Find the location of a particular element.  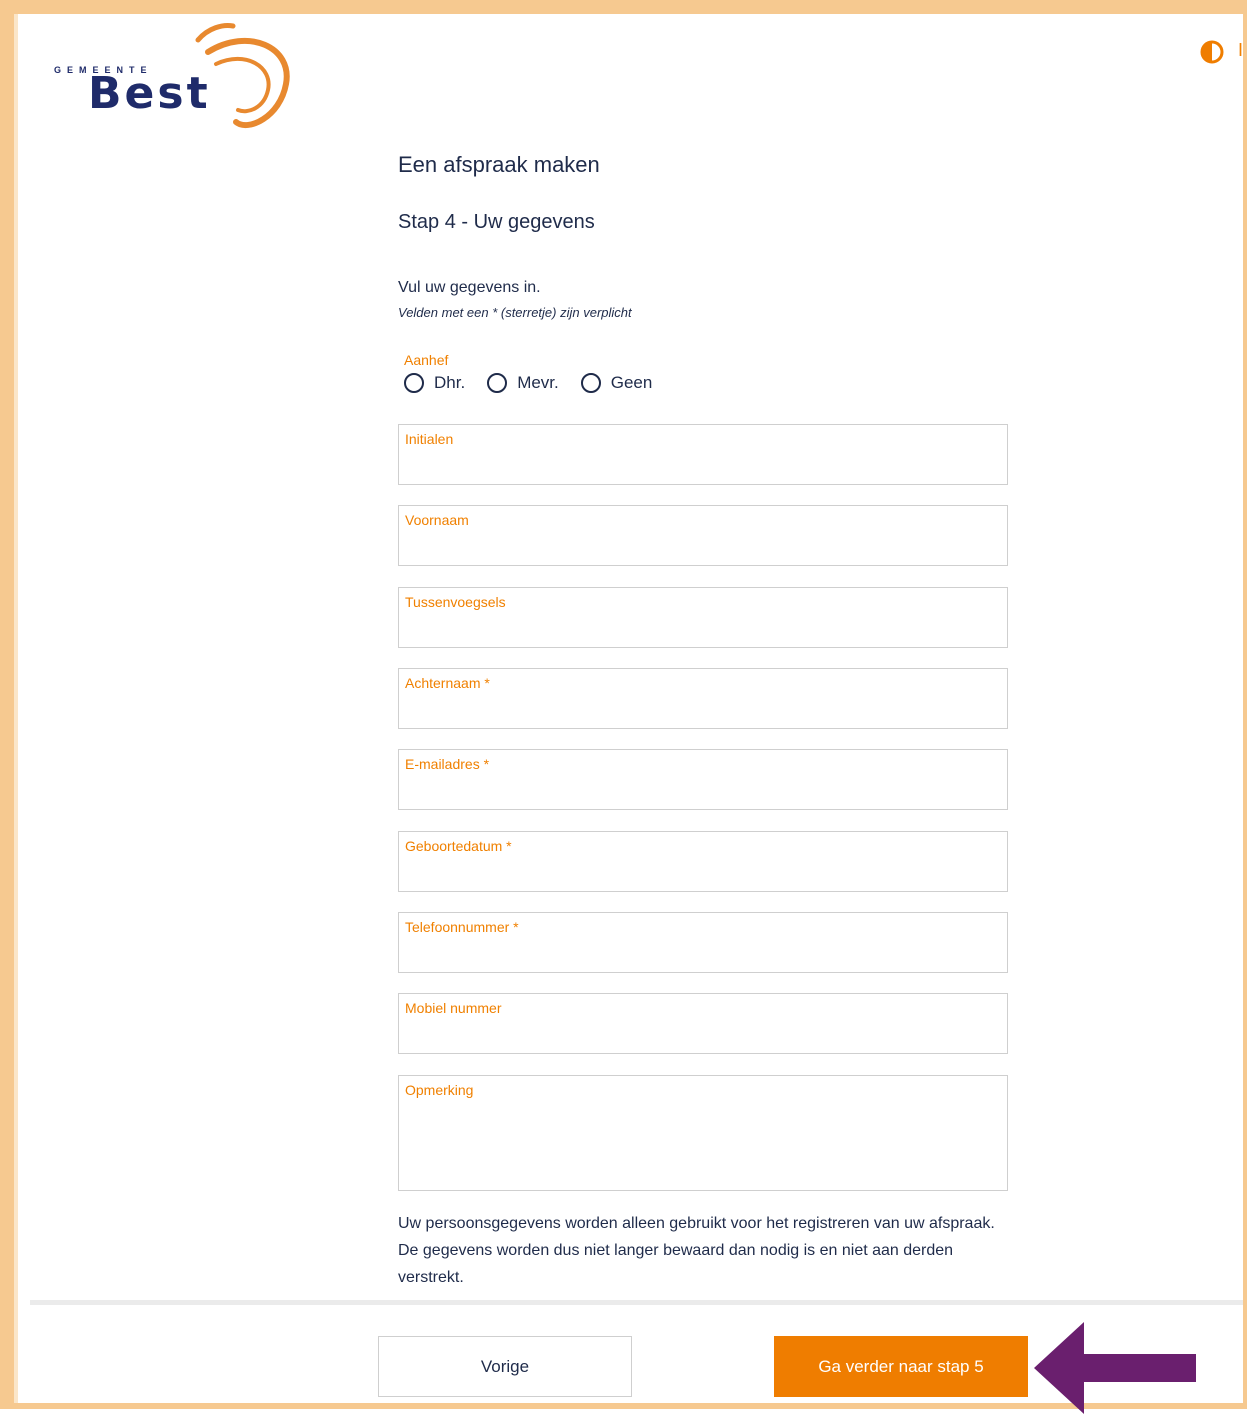

radio-mevr: Mevr. is located at coordinates (523, 383).